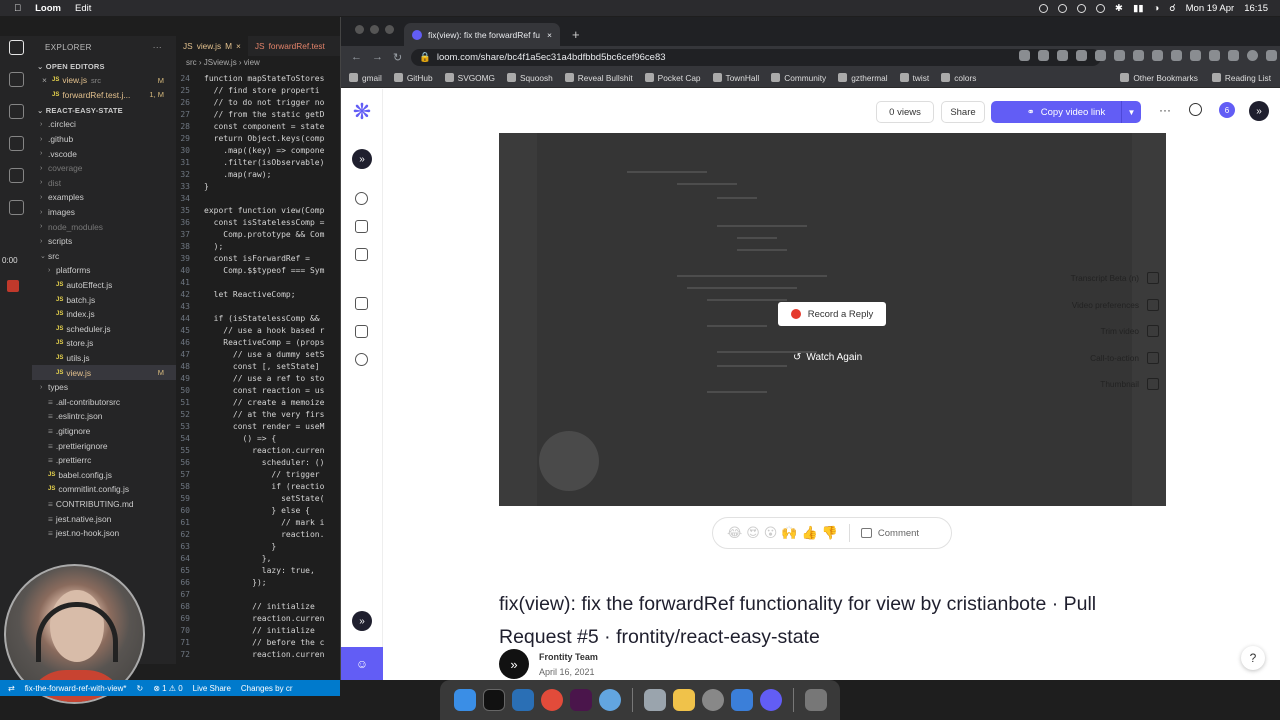 This screenshot has height=720, width=1280. I want to click on loom-logo-icon: ❋, so click(362, 112).